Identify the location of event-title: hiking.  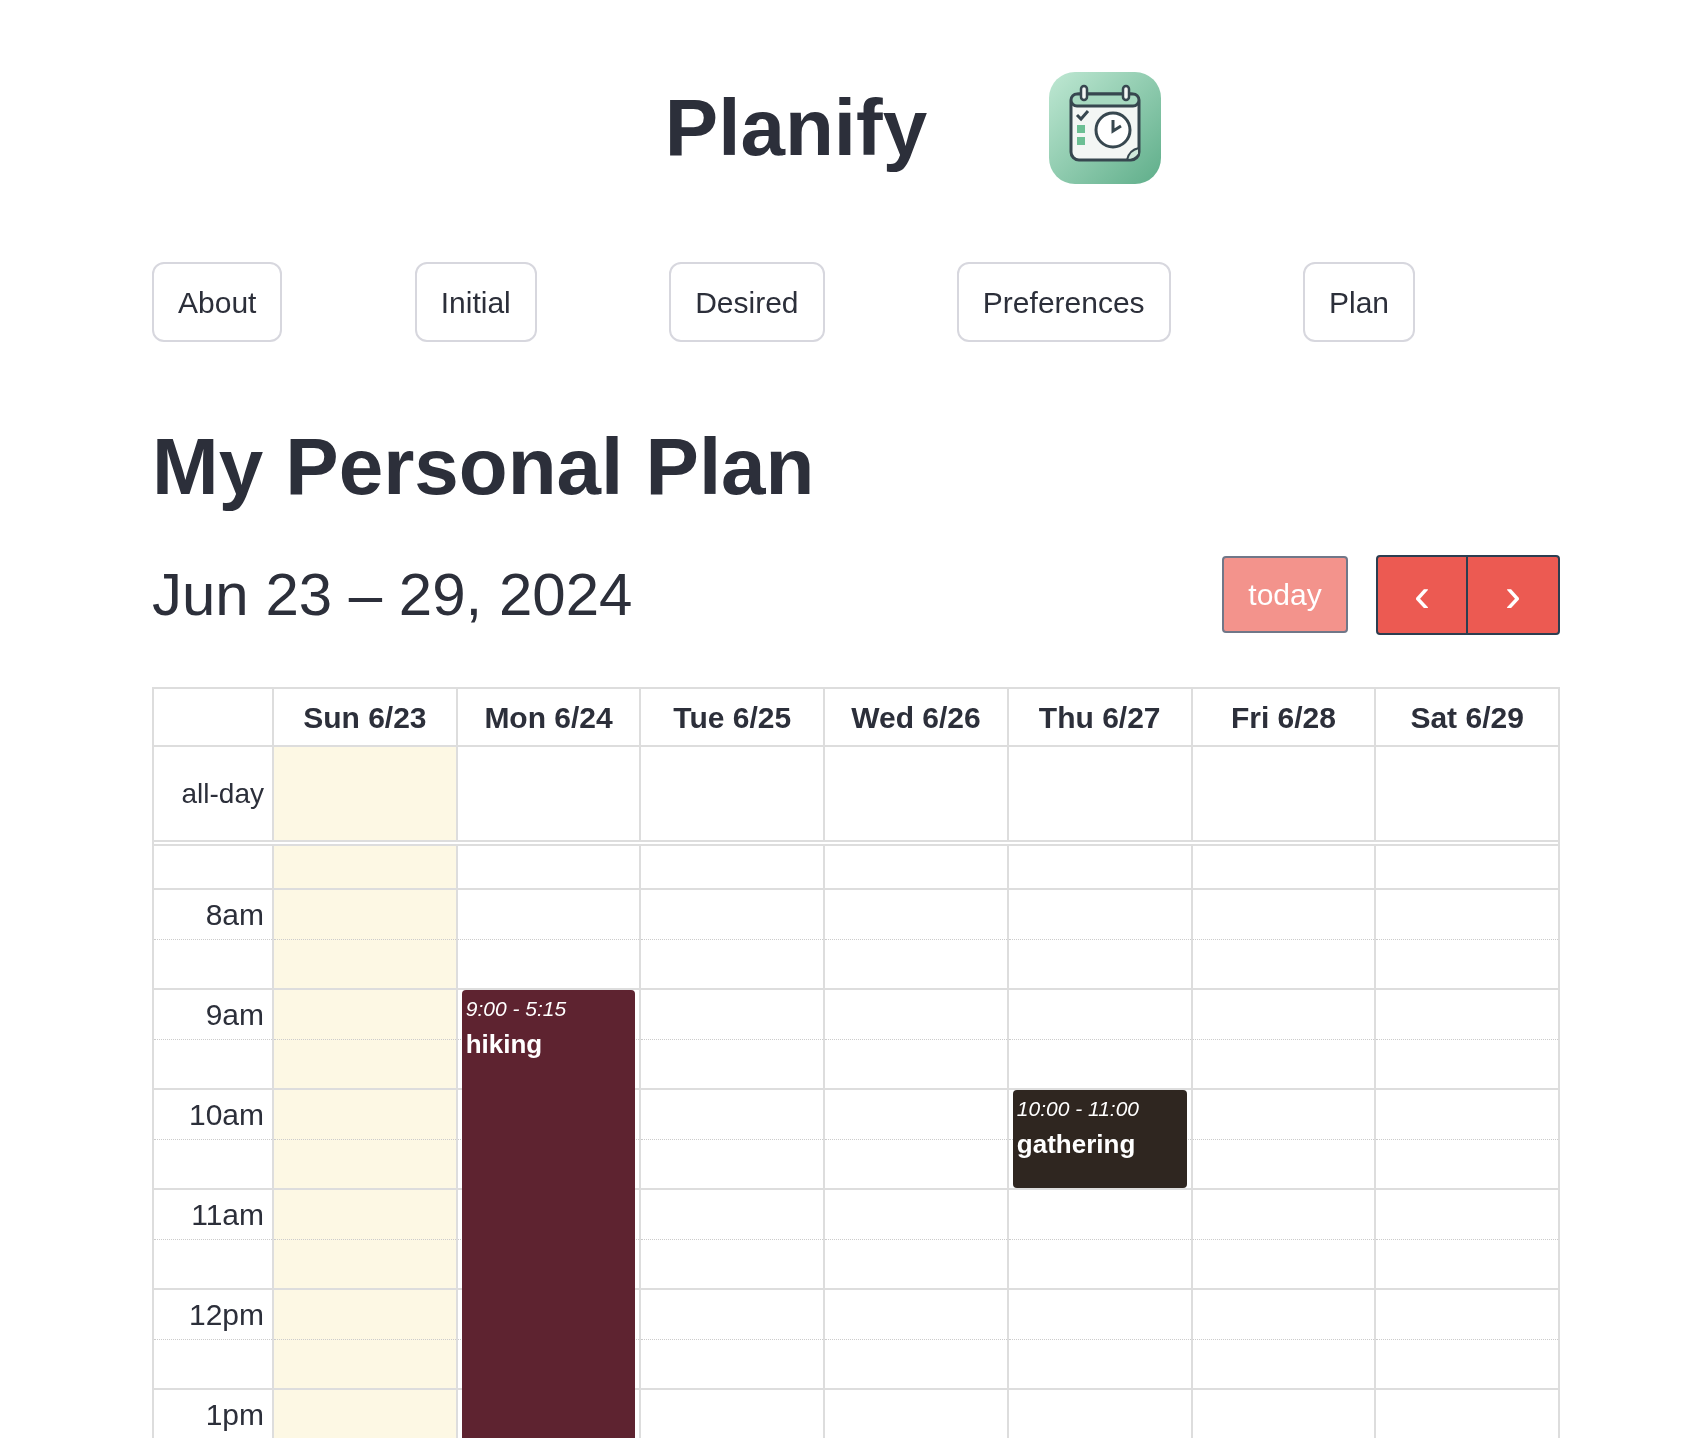
(504, 1044).